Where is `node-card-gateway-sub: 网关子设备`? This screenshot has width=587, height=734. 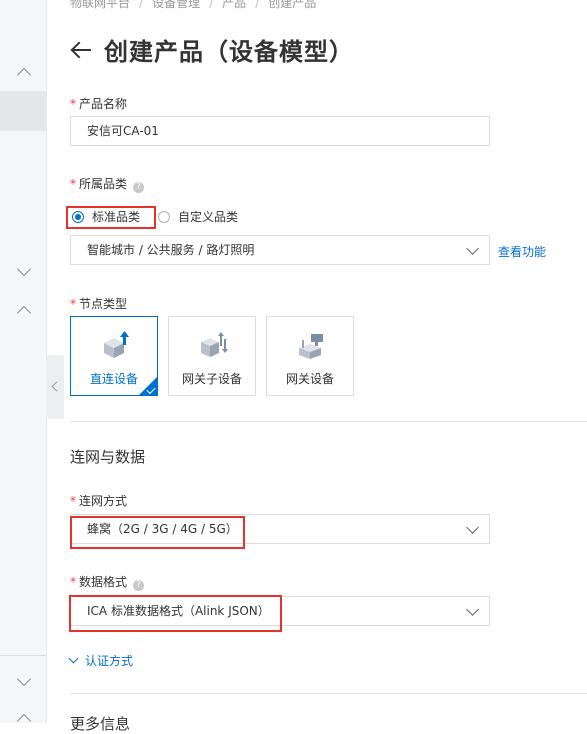
node-card-gateway-sub: 网关子设备 is located at coordinates (212, 356).